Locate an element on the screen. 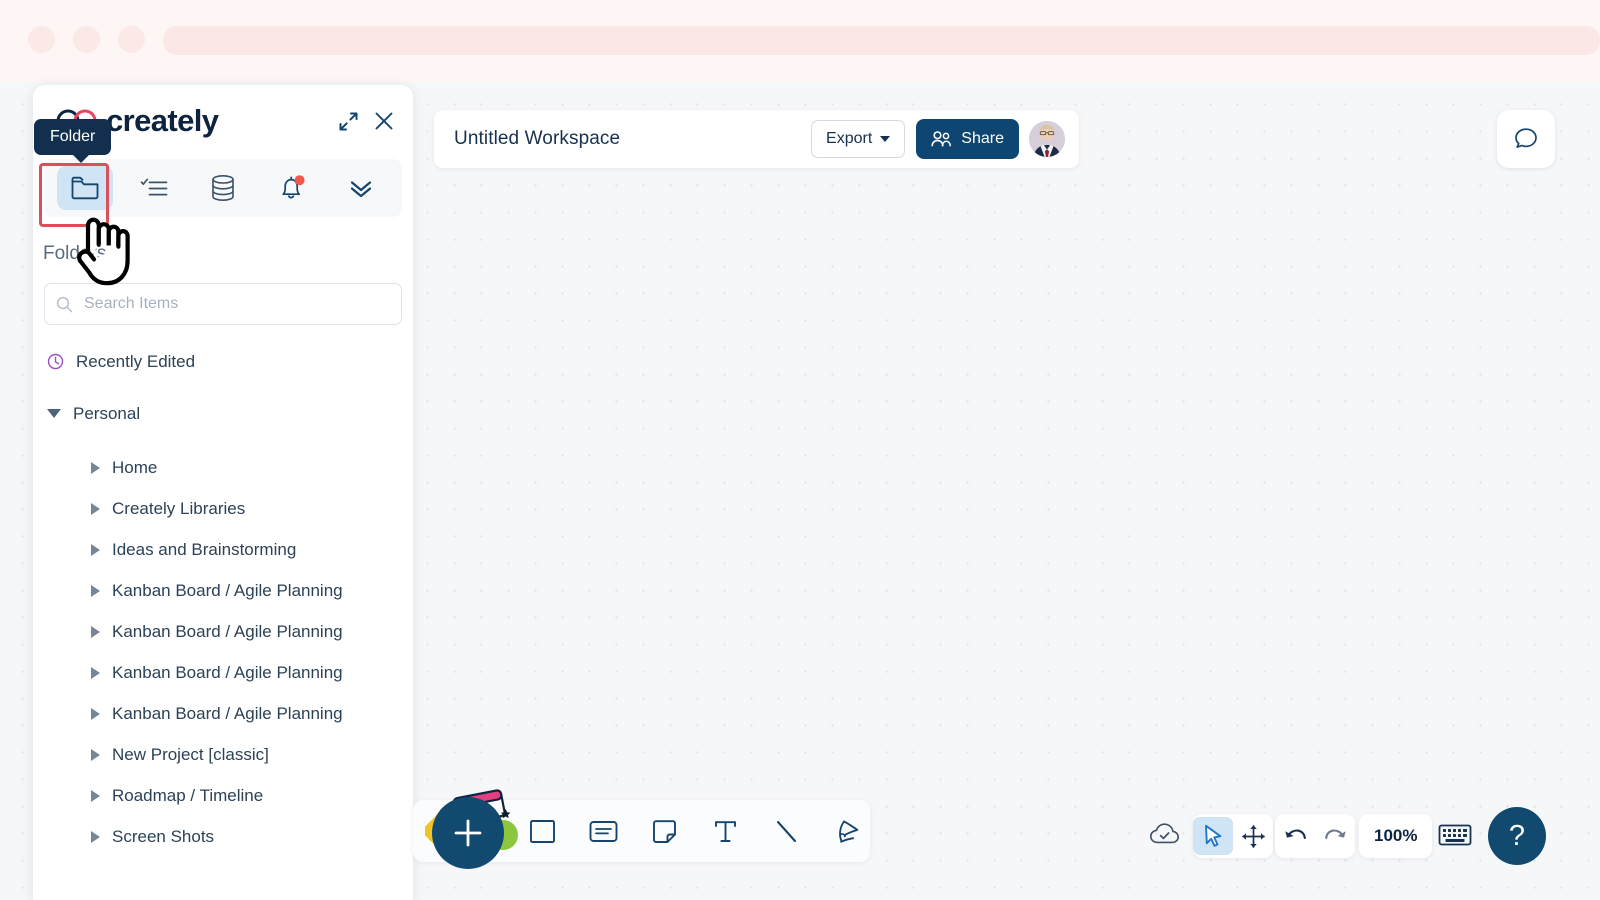 The height and width of the screenshot is (900, 1600). help-button: ? is located at coordinates (1517, 836).